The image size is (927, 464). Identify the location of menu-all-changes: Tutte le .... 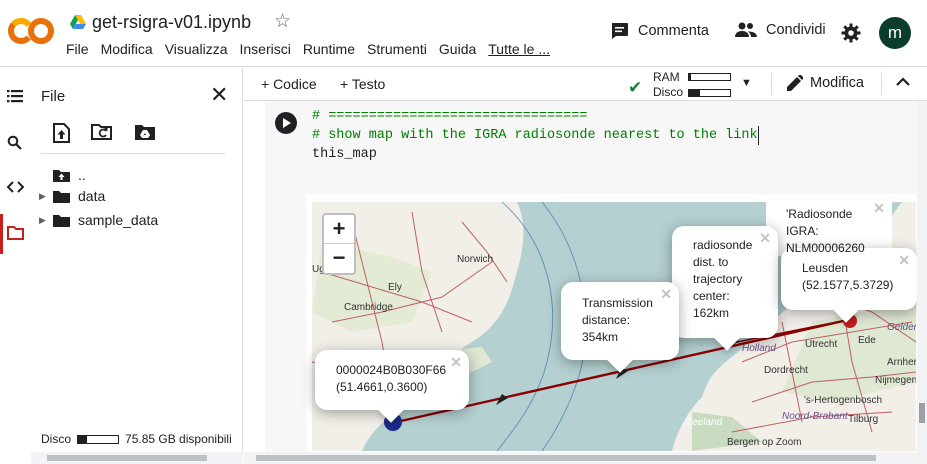
(519, 49).